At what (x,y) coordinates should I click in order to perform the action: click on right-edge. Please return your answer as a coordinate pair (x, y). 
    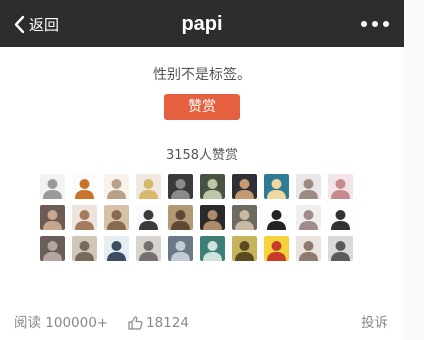
    Looking at the image, I should click on (414, 170).